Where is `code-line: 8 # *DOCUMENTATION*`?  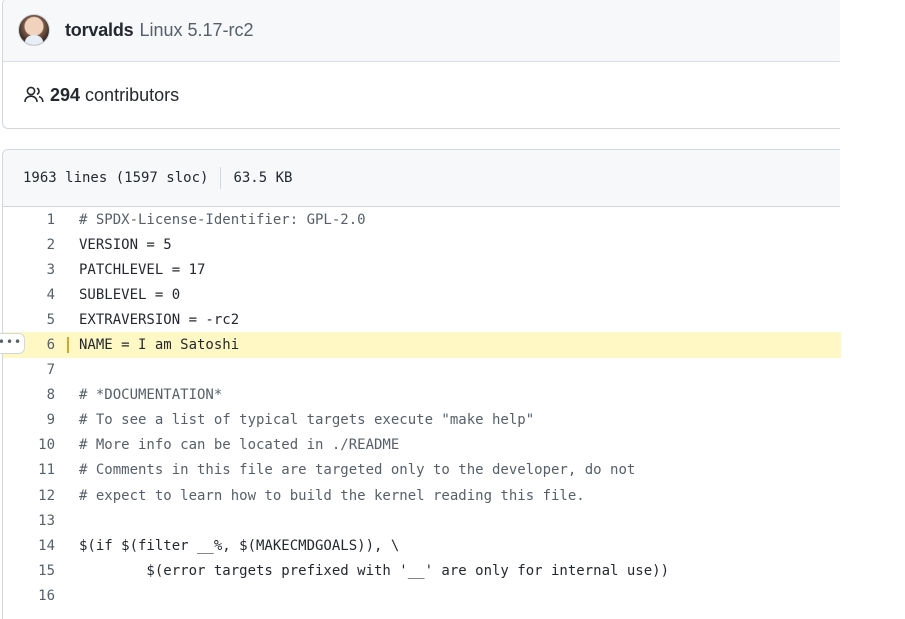
code-line: 8 # *DOCUMENTATION* is located at coordinates (422, 395).